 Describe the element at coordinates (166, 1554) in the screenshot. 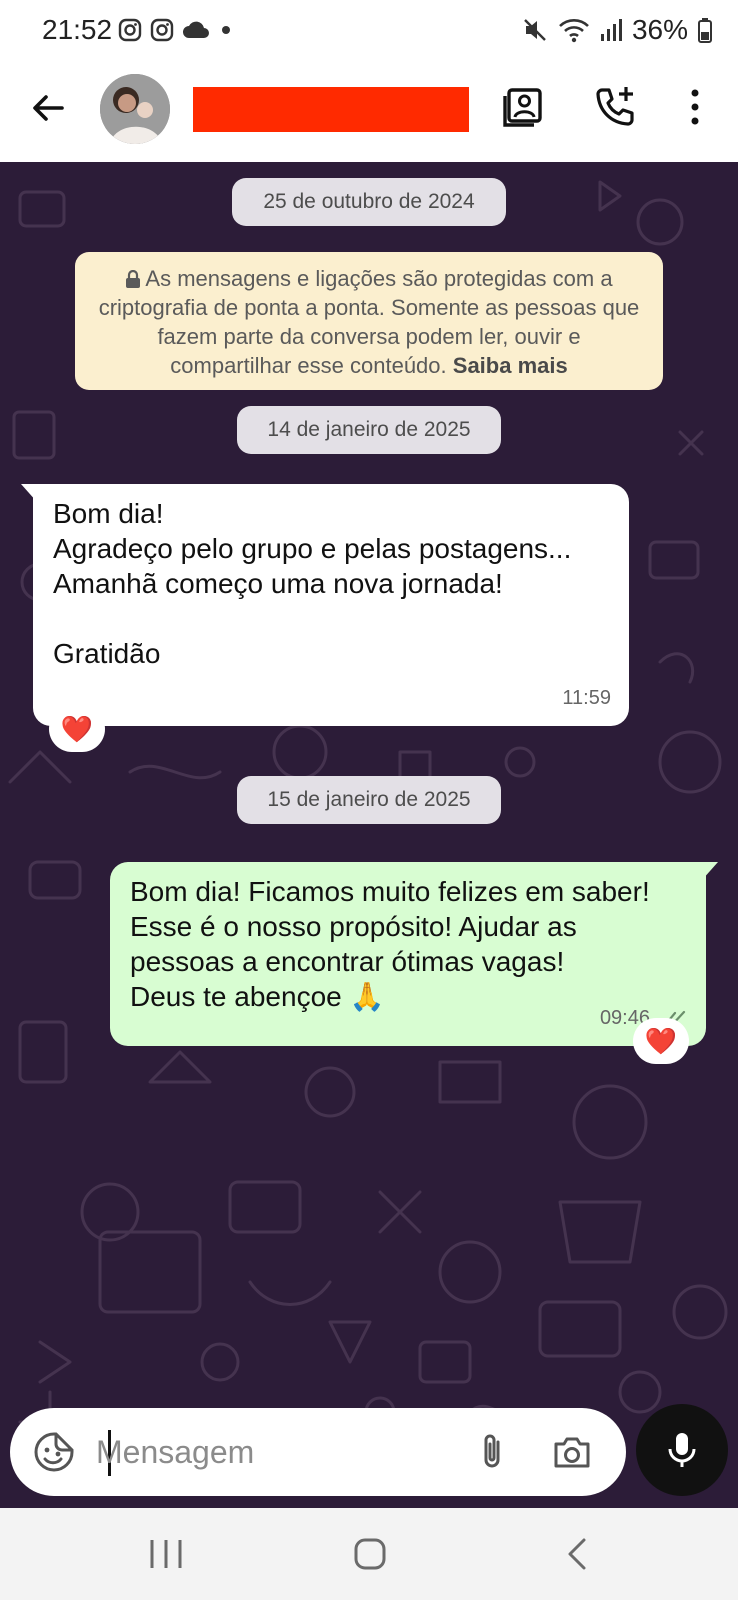

I see `recent-apps-icon` at that location.